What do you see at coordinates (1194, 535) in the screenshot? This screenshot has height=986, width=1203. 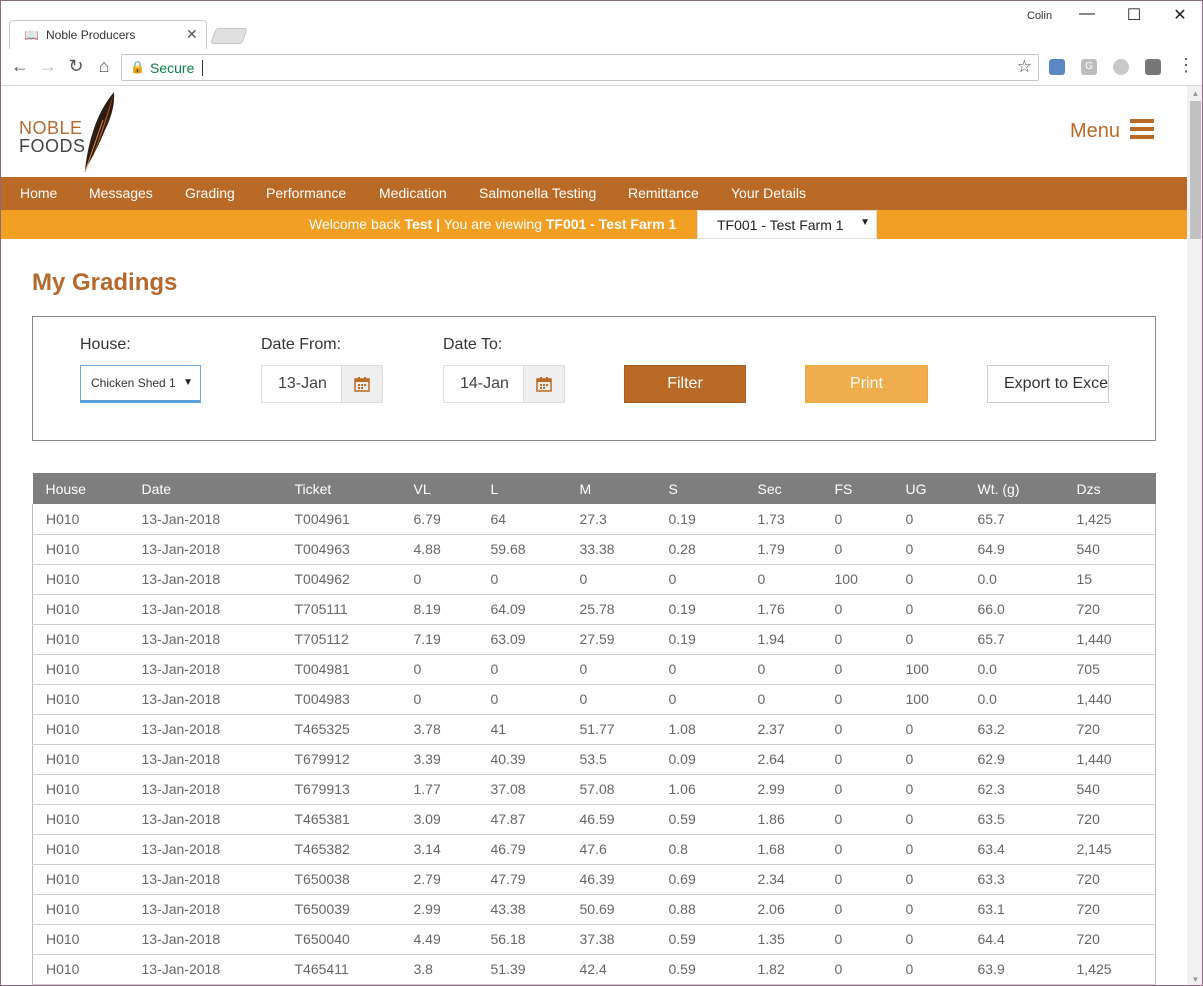 I see `page-scrollbar: ▲ ▼` at bounding box center [1194, 535].